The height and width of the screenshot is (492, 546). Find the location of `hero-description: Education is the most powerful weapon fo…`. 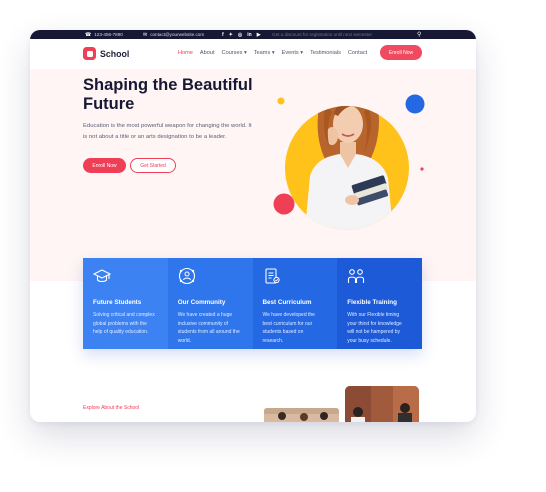

hero-description: Education is the most powerful weapon fo… is located at coordinates (167, 131).